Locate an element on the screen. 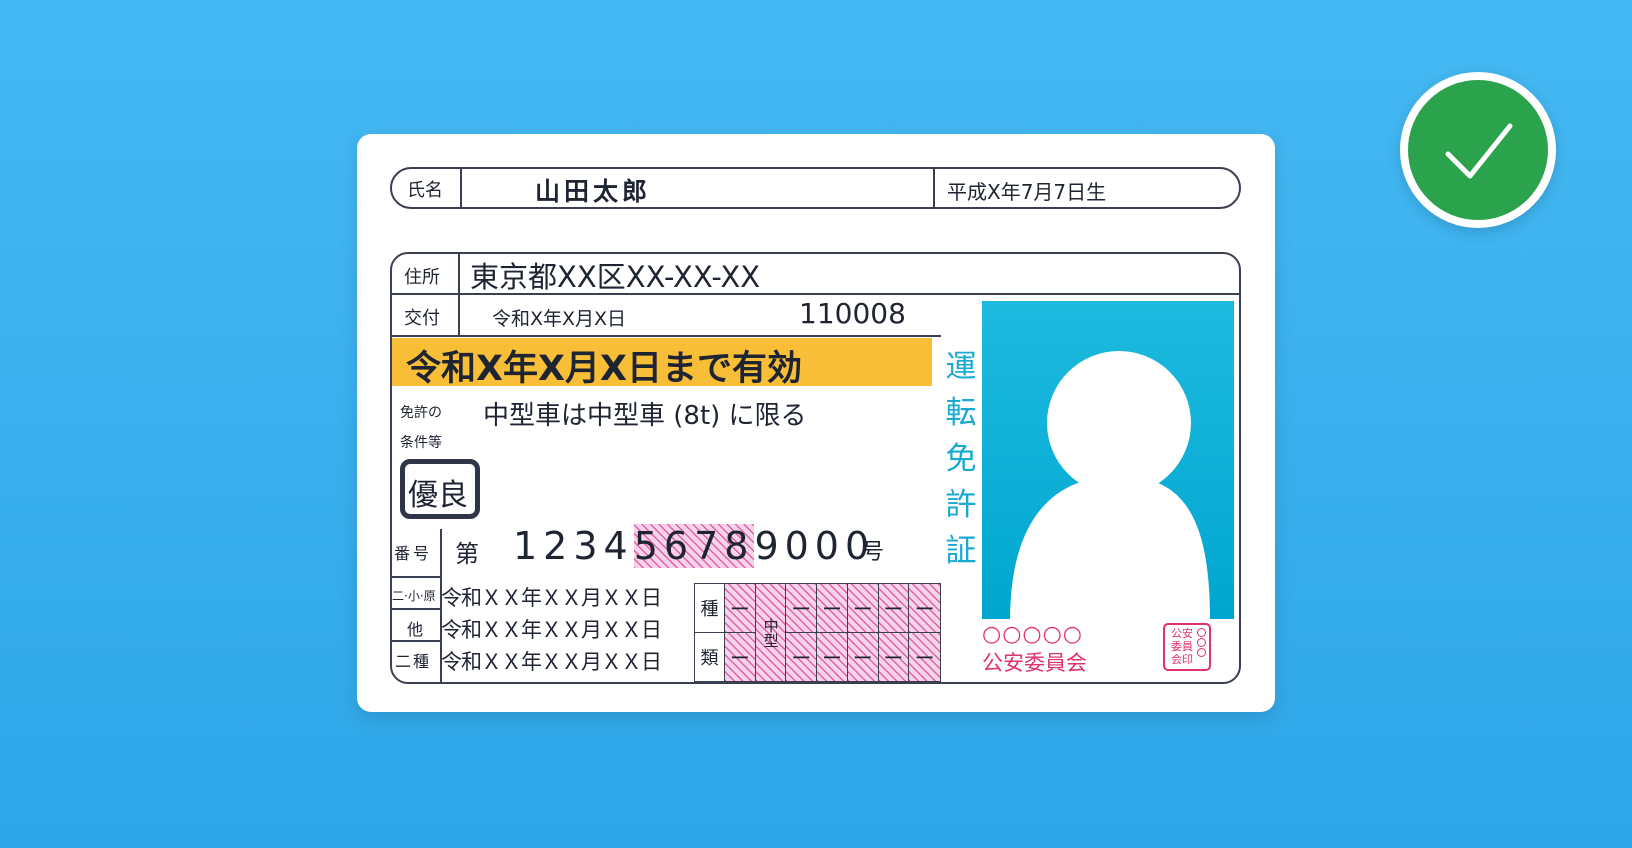 This screenshot has height=848, width=1632. excellent-badge-text: 優良 is located at coordinates (438, 495).